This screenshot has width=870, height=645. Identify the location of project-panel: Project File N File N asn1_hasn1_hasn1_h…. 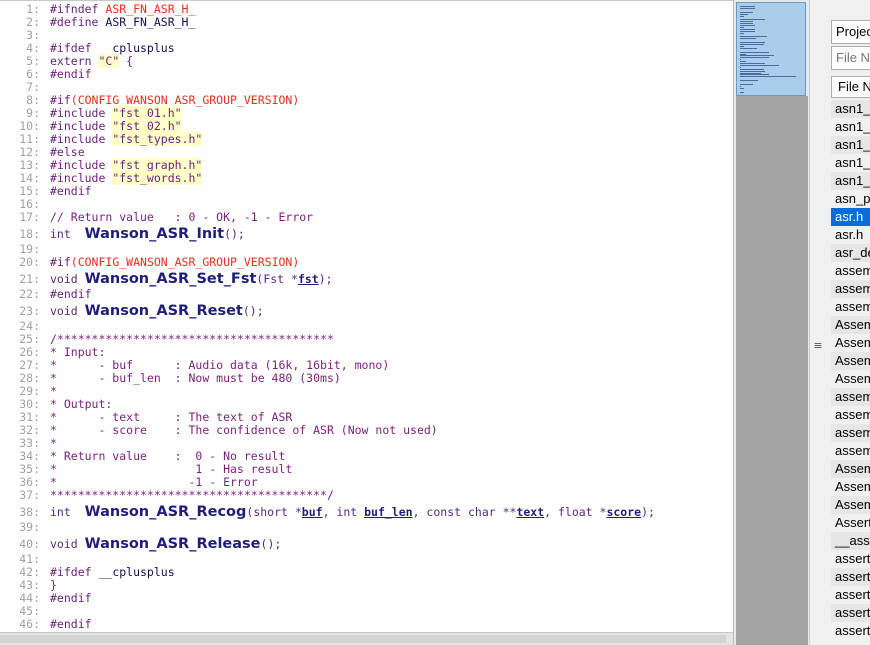
(848, 322).